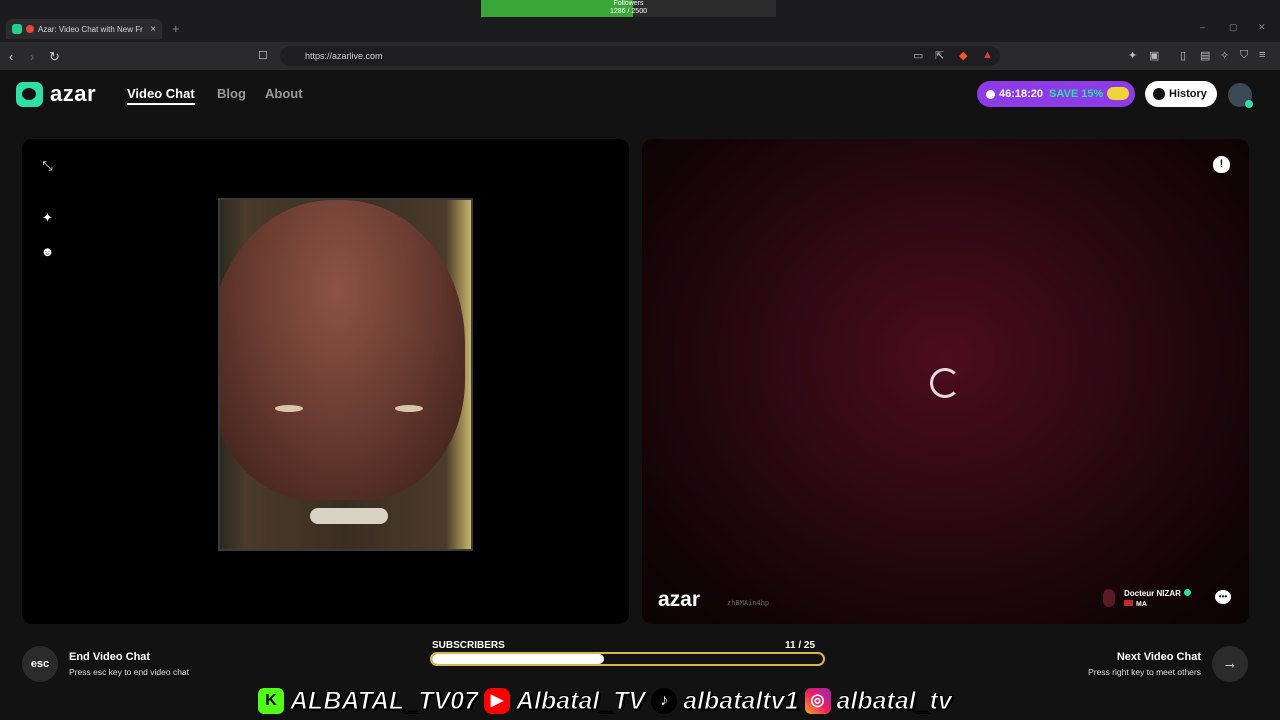 This screenshot has height=720, width=1280. What do you see at coordinates (1224, 55) in the screenshot?
I see `leo-ai-icon: ✧` at bounding box center [1224, 55].